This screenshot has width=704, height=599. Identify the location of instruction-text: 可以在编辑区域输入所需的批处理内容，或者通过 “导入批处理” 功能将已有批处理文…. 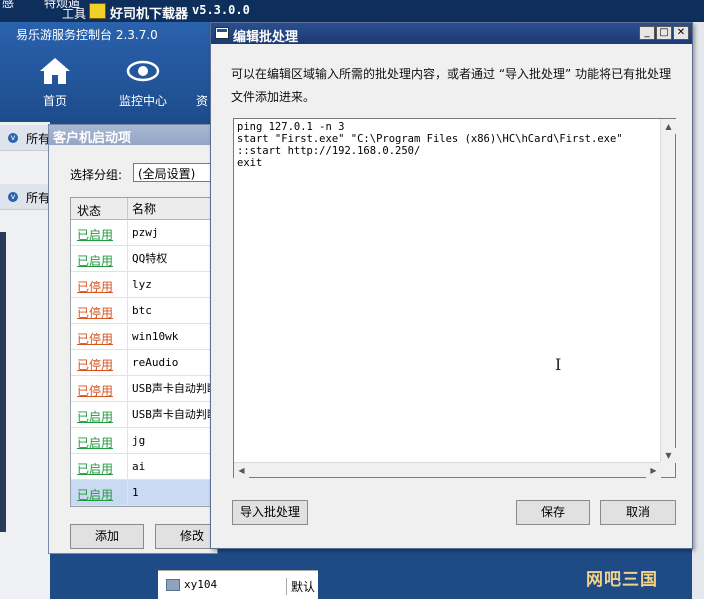
(451, 85).